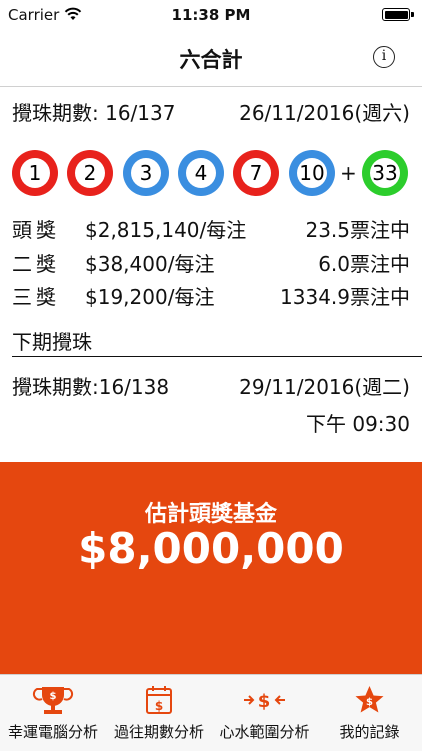 This screenshot has width=422, height=751. Describe the element at coordinates (52, 732) in the screenshot. I see `tab-label: 幸運電腦分析` at that location.